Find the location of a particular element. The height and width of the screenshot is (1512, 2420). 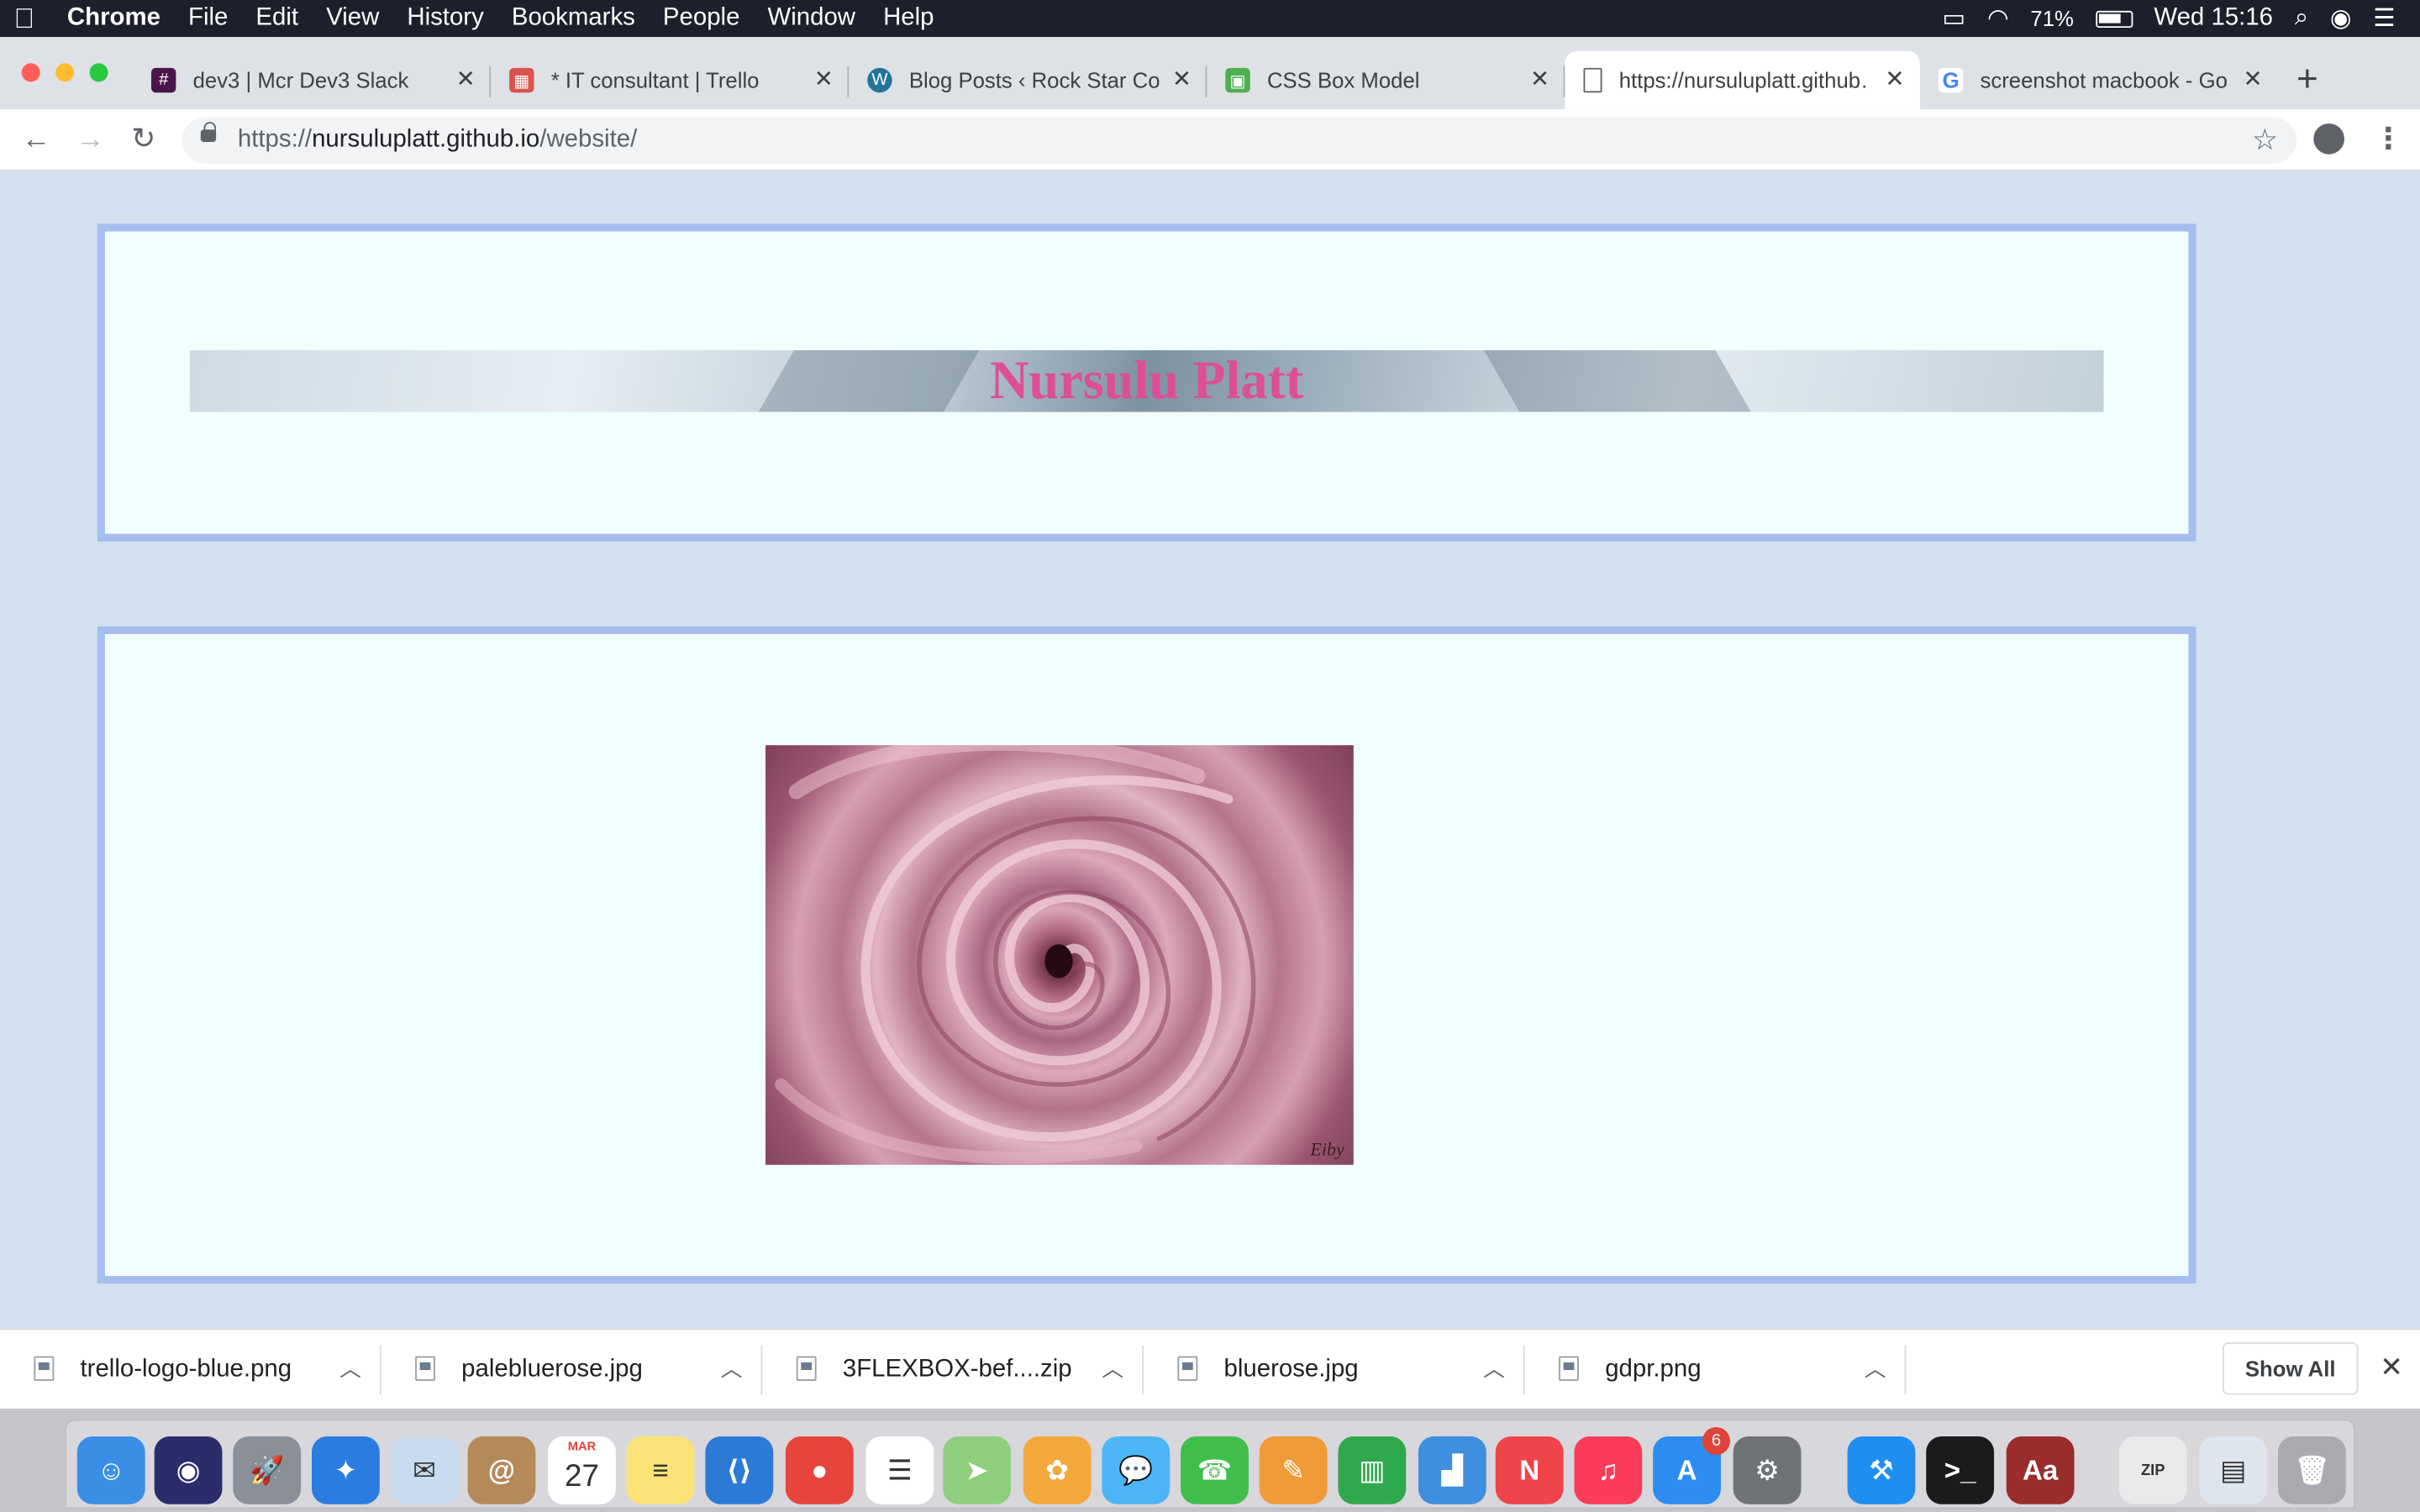

siri-menubar-icon: ◉ is located at coordinates (2341, 18).